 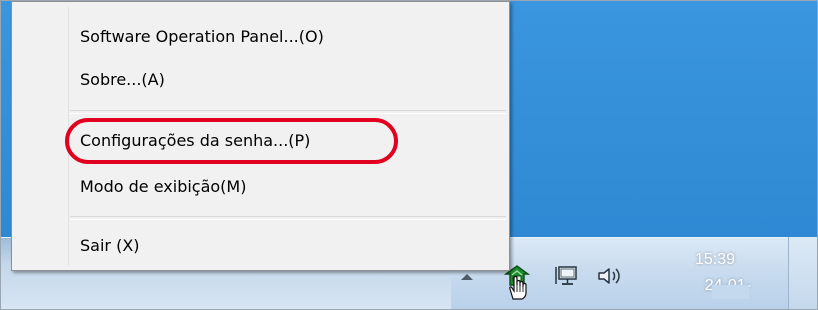 What do you see at coordinates (730, 292) in the screenshot?
I see `redacted-date-mask` at bounding box center [730, 292].